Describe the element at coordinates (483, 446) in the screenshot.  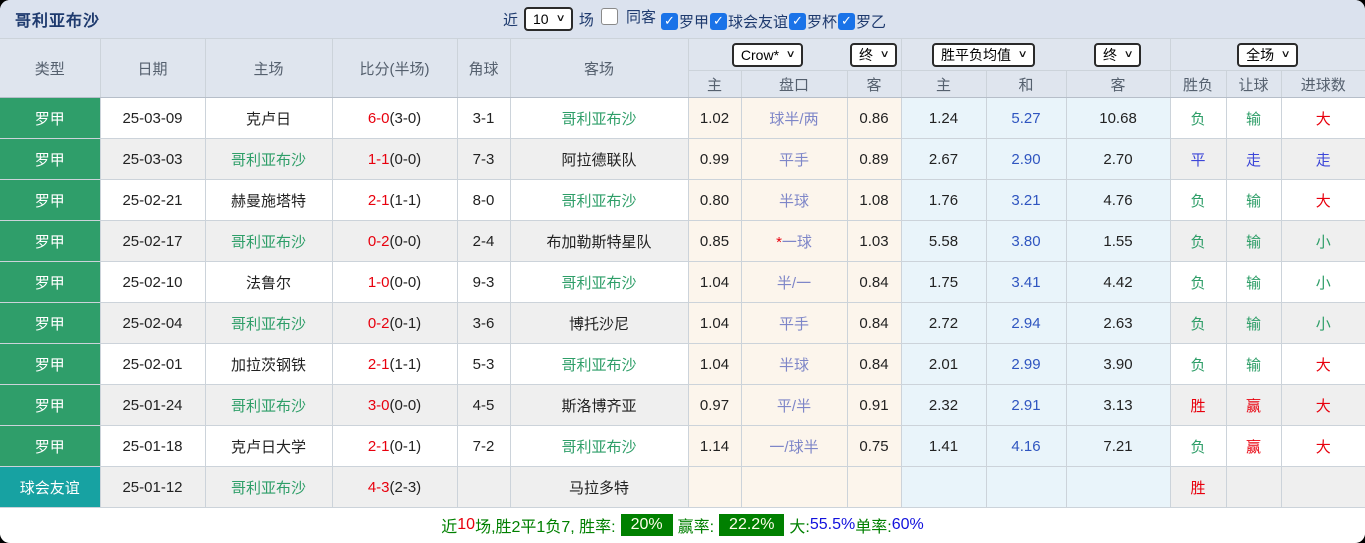
I see `corners-cell: 7-2` at that location.